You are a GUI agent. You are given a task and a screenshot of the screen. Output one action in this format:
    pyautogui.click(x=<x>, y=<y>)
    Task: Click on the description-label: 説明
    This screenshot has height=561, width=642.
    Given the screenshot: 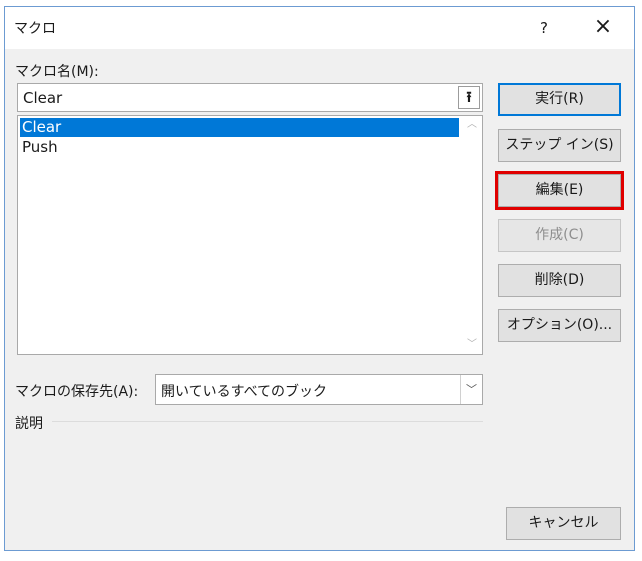 What is the action you would take?
    pyautogui.click(x=29, y=424)
    